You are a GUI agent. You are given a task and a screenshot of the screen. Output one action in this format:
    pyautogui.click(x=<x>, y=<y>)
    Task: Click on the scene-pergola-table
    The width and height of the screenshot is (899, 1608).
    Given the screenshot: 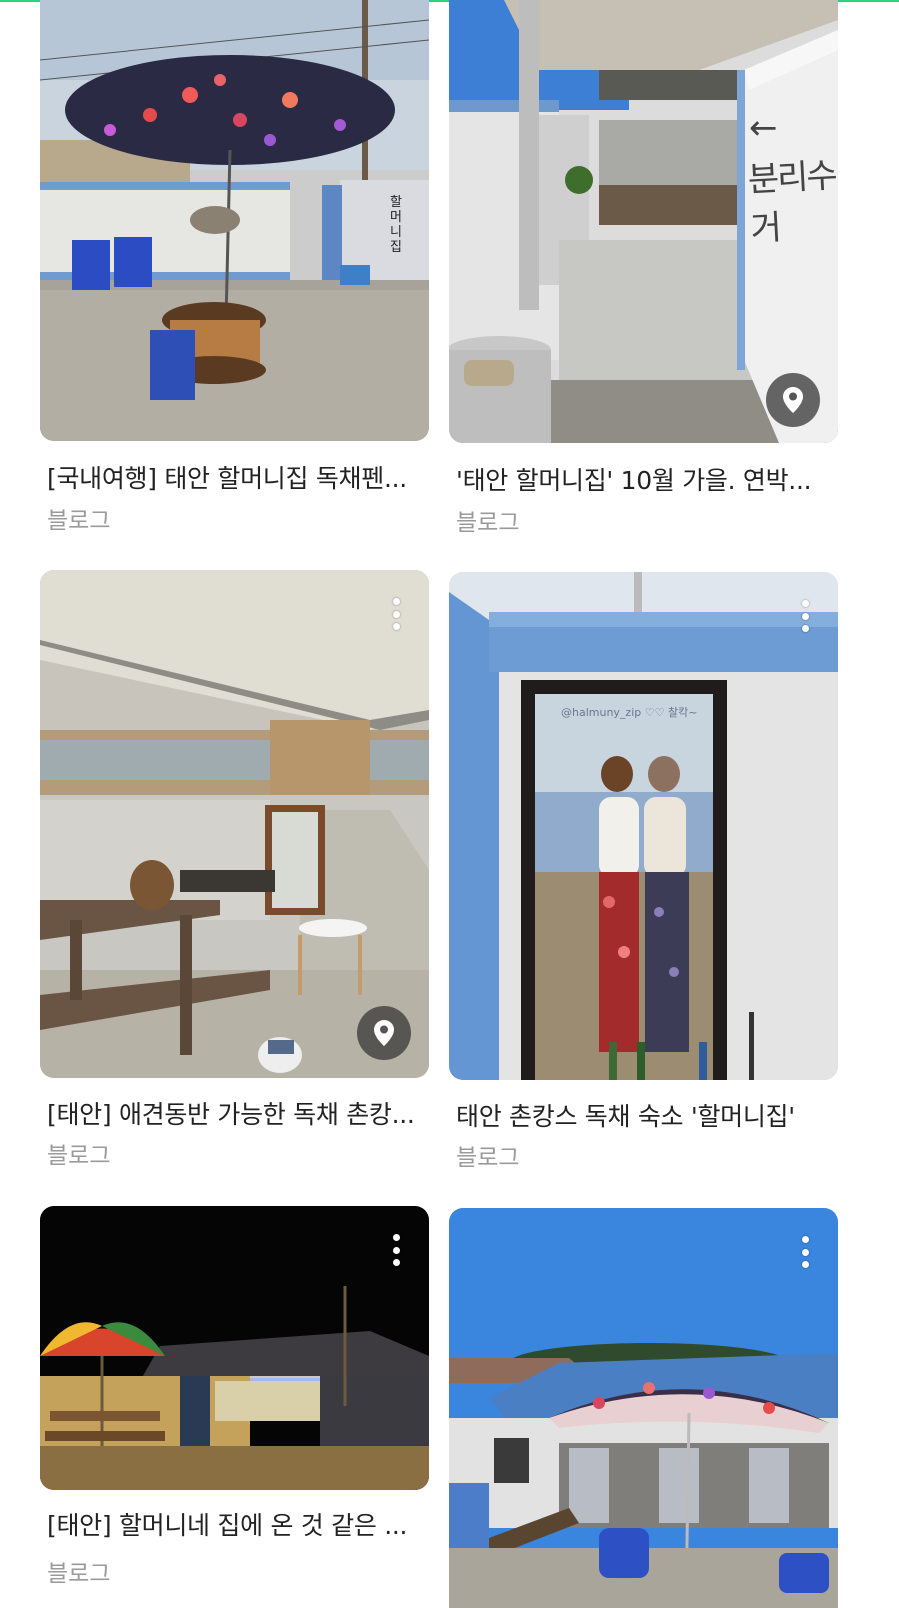 What is the action you would take?
    pyautogui.click(x=234, y=824)
    